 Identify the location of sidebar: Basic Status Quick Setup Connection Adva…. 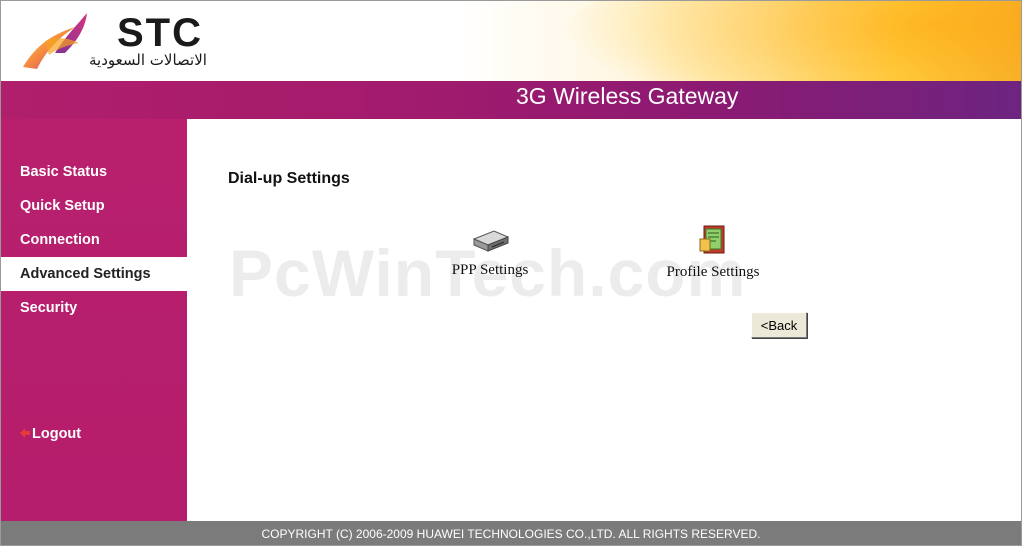
(94, 320).